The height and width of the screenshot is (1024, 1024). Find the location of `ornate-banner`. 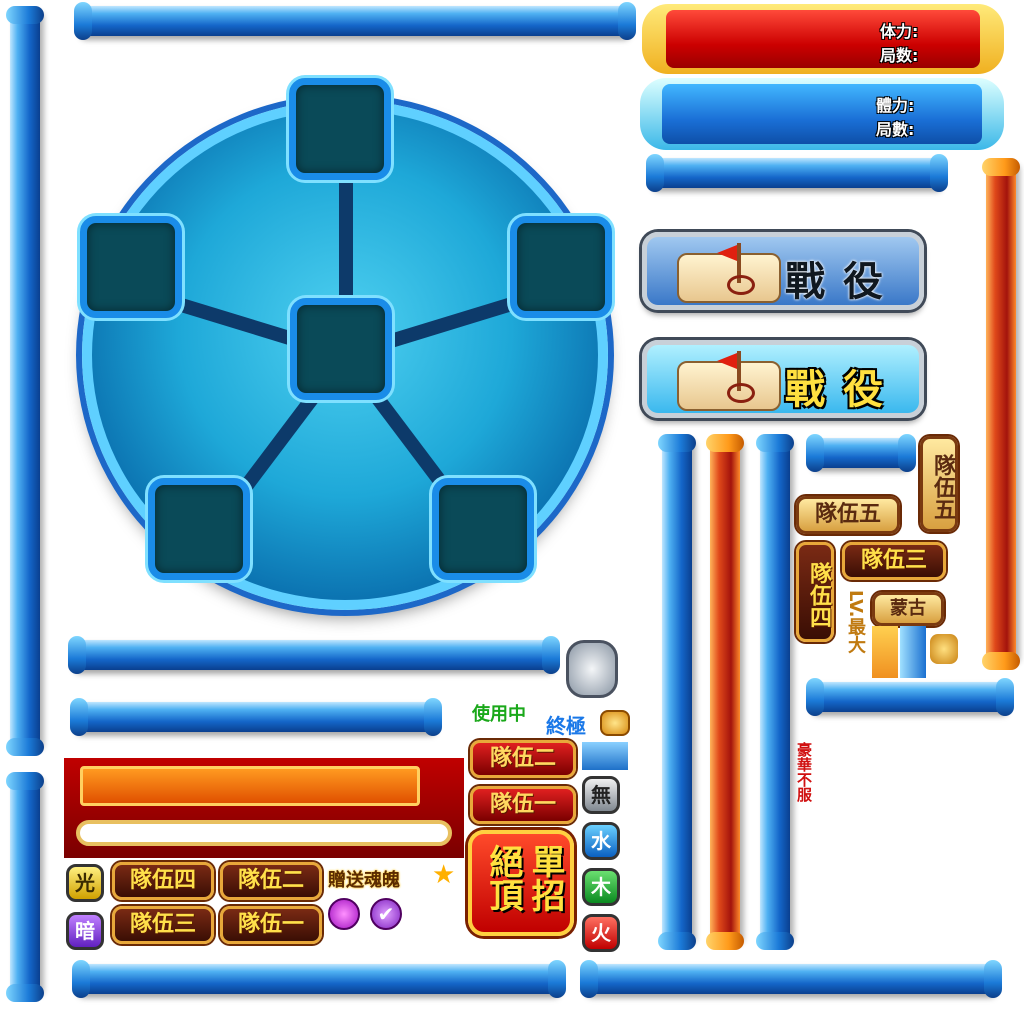

ornate-banner is located at coordinates (264, 808).